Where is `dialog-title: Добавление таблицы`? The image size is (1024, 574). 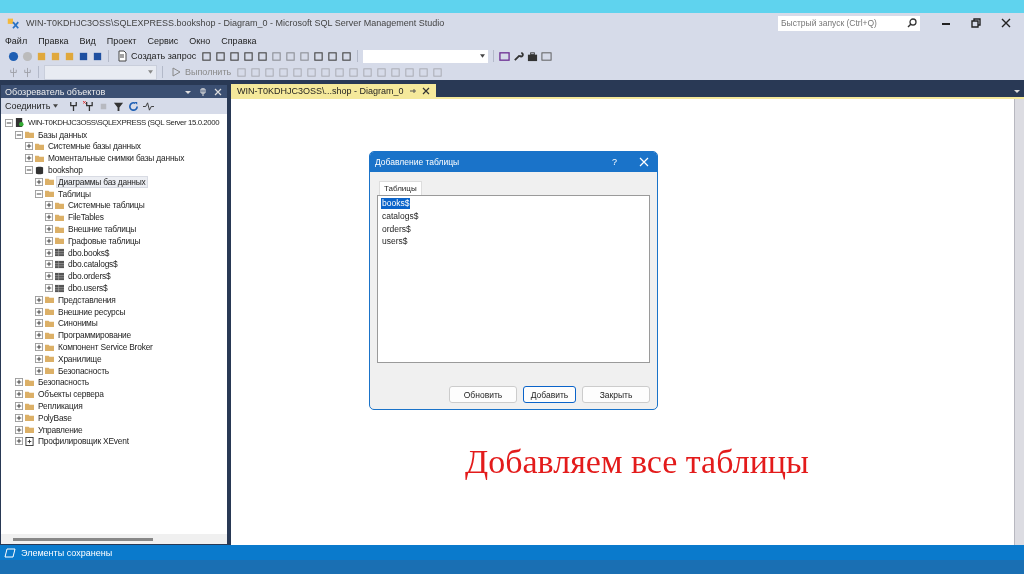 dialog-title: Добавление таблицы is located at coordinates (418, 162).